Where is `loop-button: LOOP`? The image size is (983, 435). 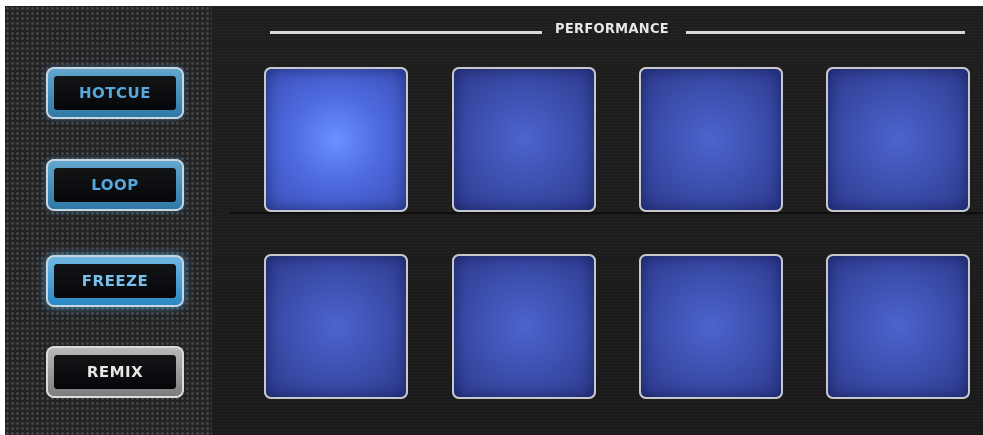 loop-button: LOOP is located at coordinates (115, 185).